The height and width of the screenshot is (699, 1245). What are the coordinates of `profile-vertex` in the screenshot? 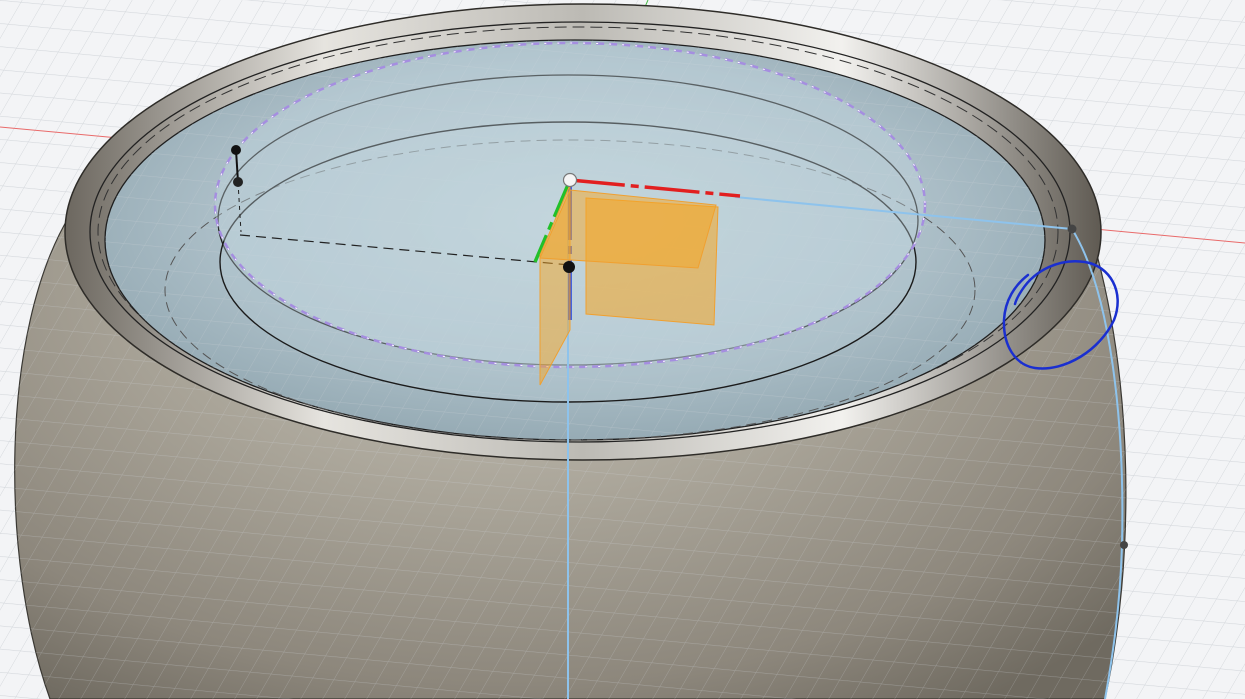 It's located at (1124, 545).